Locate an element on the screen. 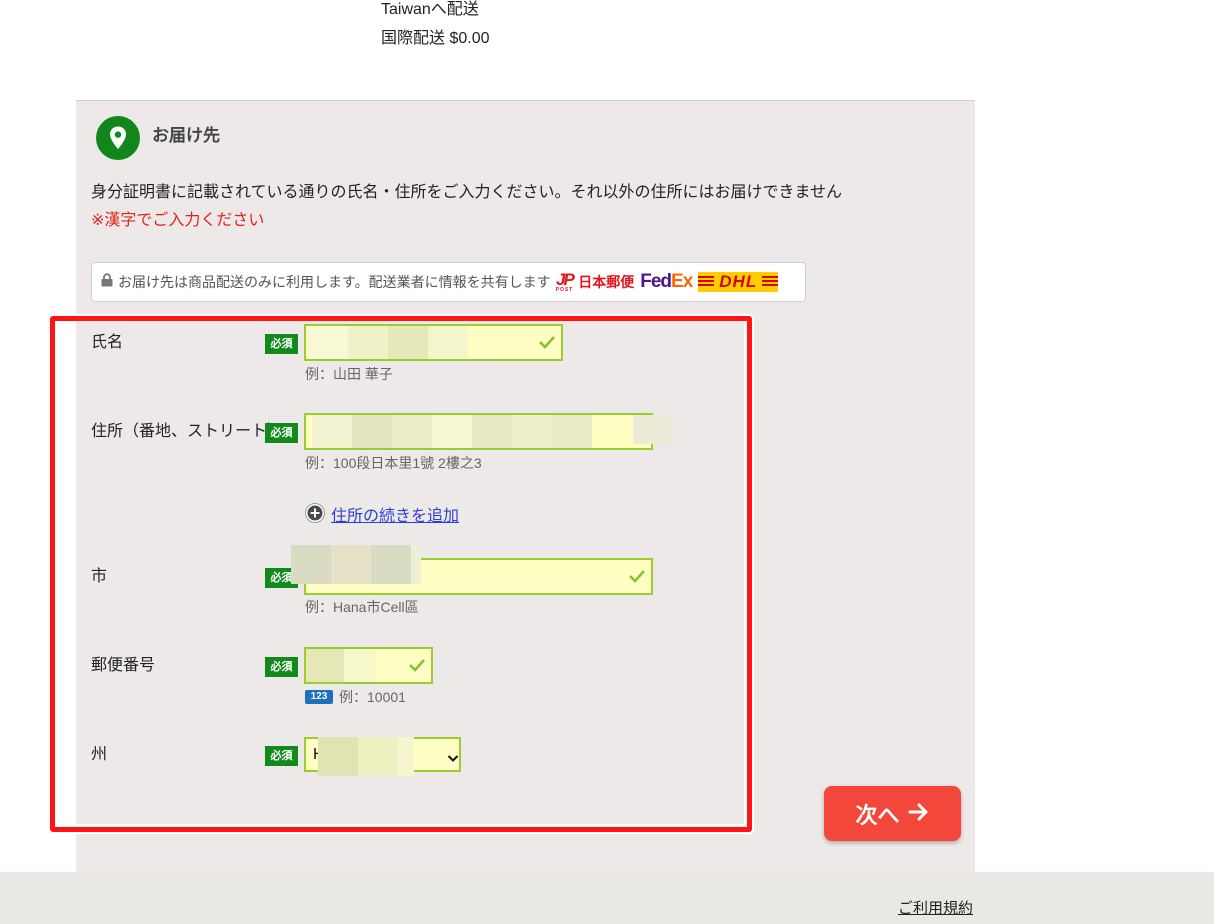 The height and width of the screenshot is (924, 1214). next-button-label: 次へ is located at coordinates (877, 815).